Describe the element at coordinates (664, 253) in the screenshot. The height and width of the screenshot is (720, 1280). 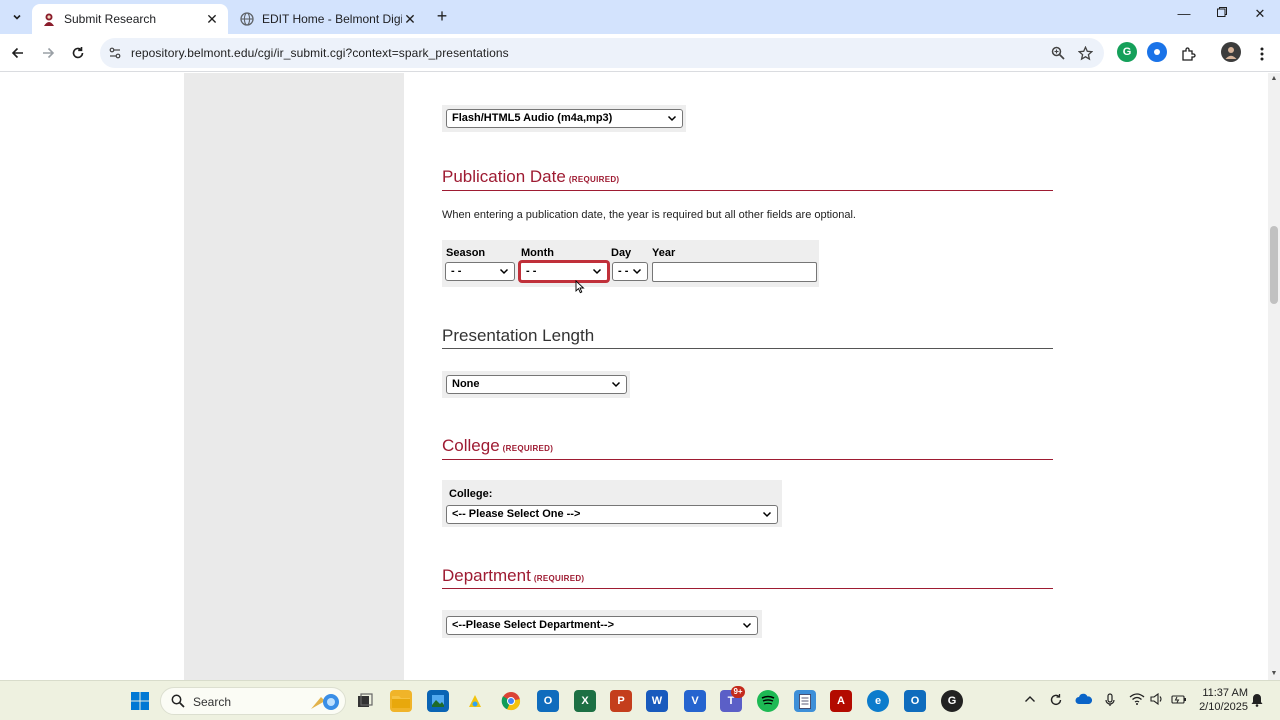
I see `year-label: Year` at that location.